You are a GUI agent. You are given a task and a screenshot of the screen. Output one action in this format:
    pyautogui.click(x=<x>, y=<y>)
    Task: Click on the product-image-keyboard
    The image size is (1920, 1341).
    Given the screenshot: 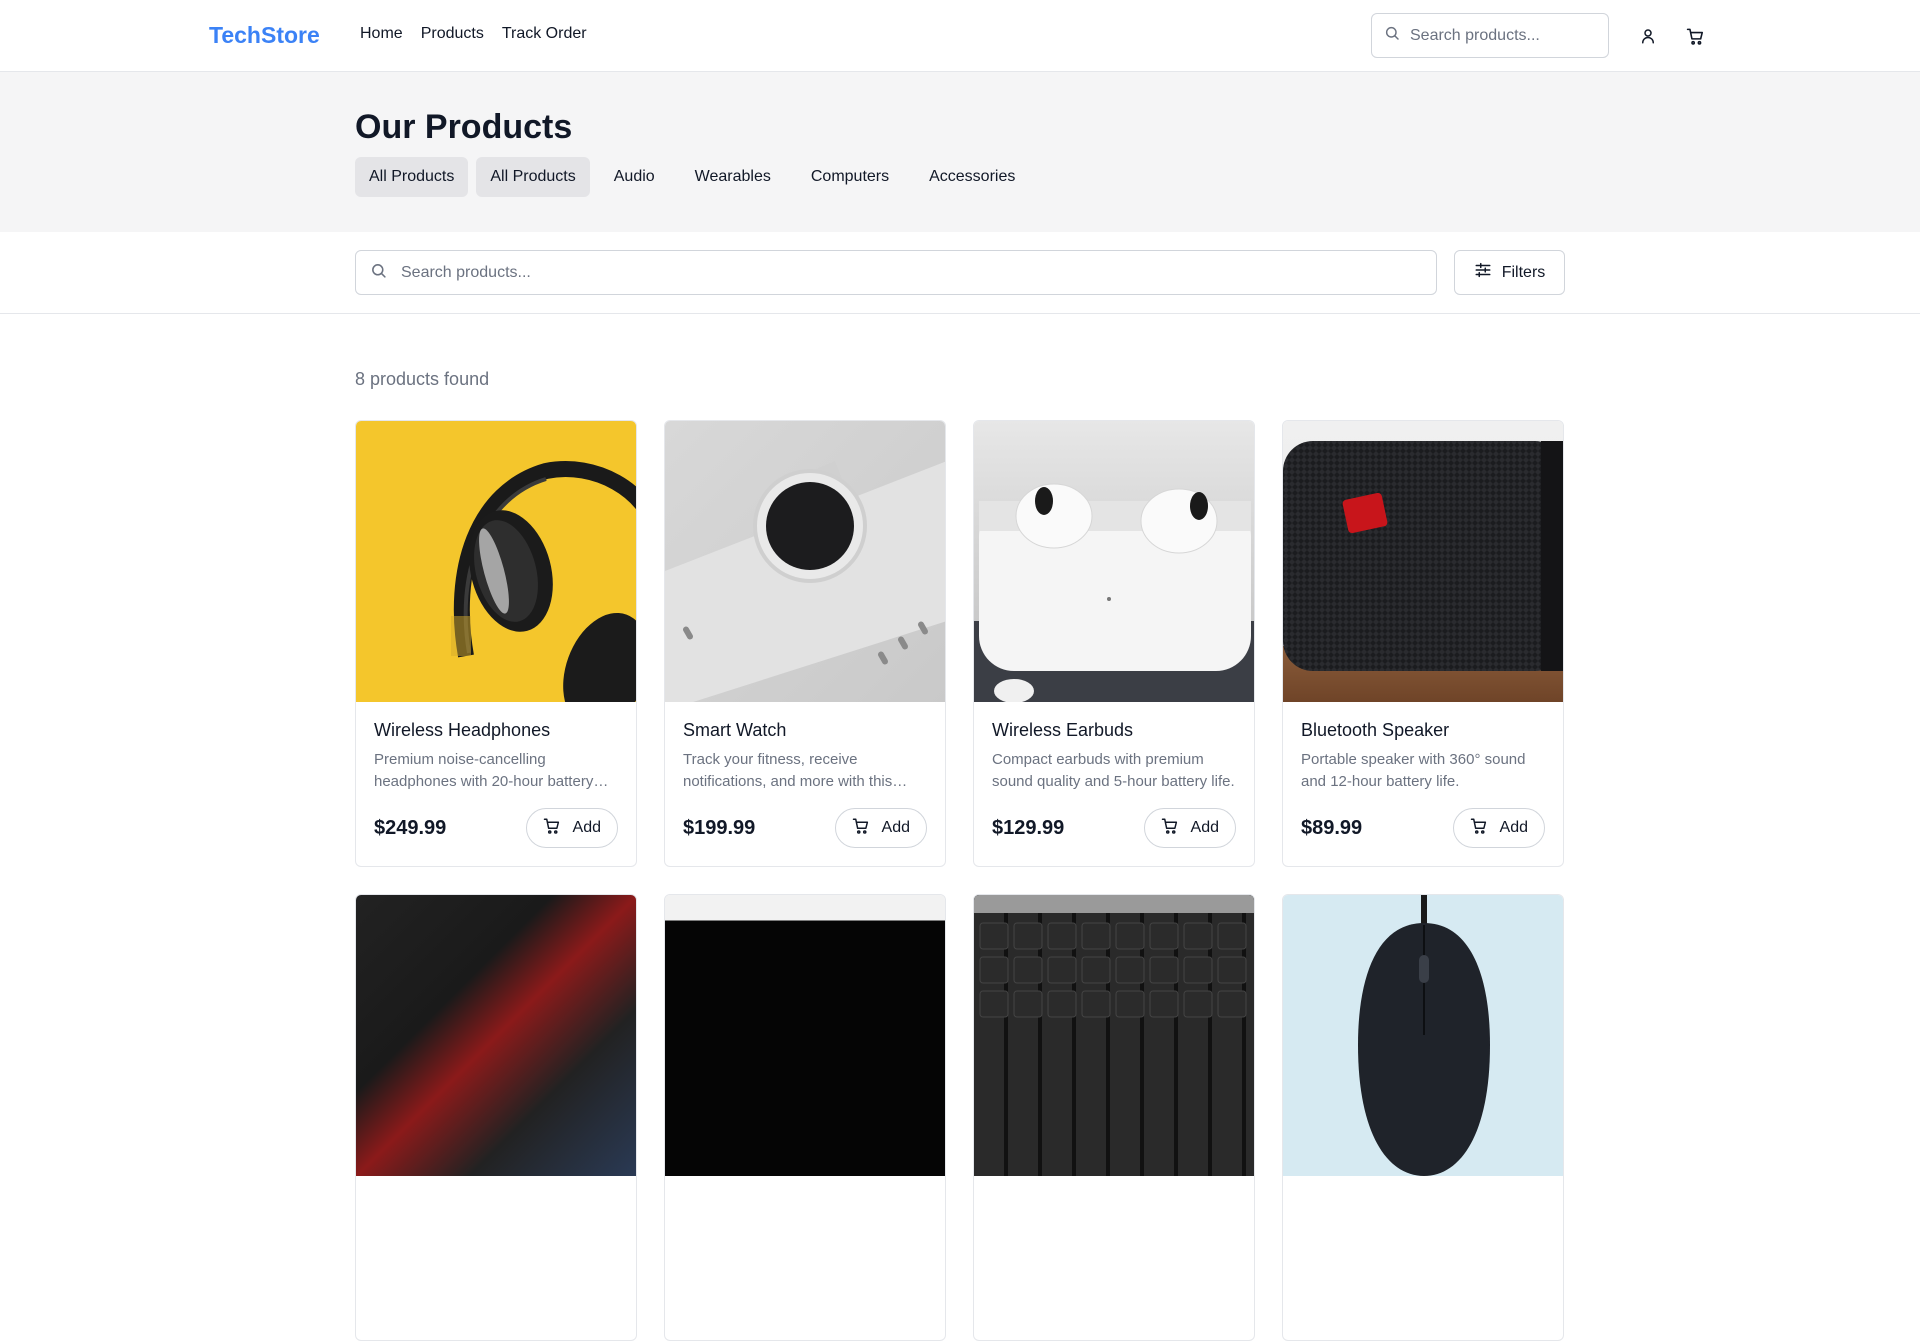 What is the action you would take?
    pyautogui.click(x=1114, y=1035)
    